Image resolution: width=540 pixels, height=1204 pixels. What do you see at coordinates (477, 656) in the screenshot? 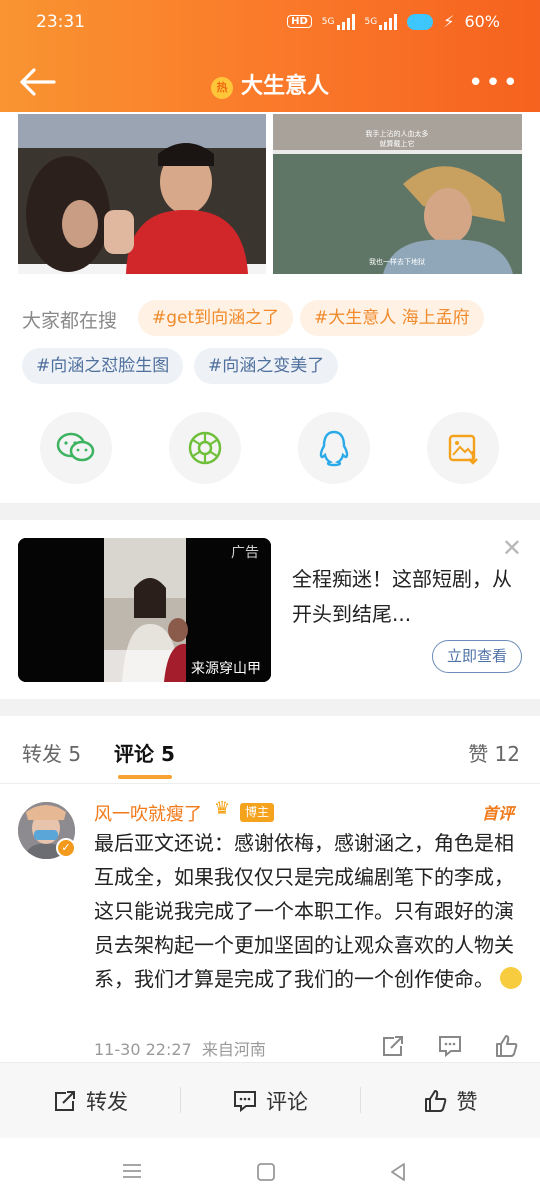
I see `ad-view-now-button: 立即查看` at bounding box center [477, 656].